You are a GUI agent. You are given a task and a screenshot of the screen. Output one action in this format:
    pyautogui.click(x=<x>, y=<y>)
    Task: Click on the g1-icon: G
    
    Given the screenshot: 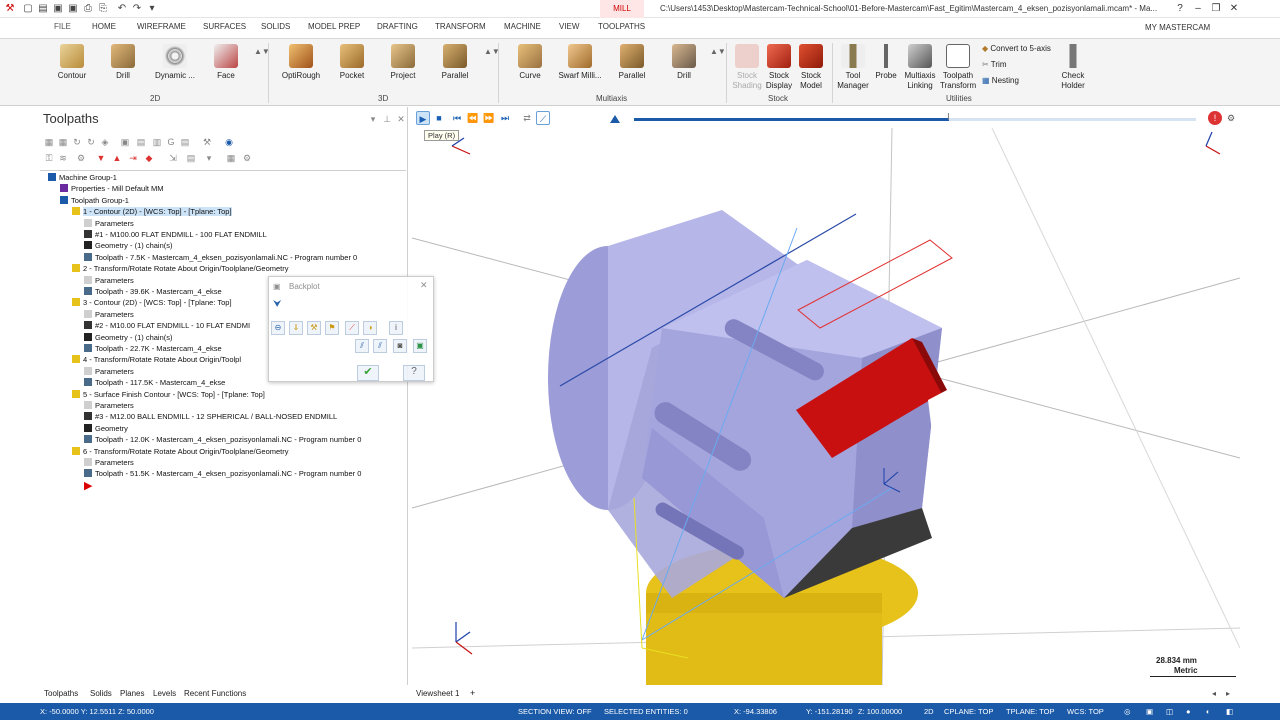 What is the action you would take?
    pyautogui.click(x=171, y=142)
    